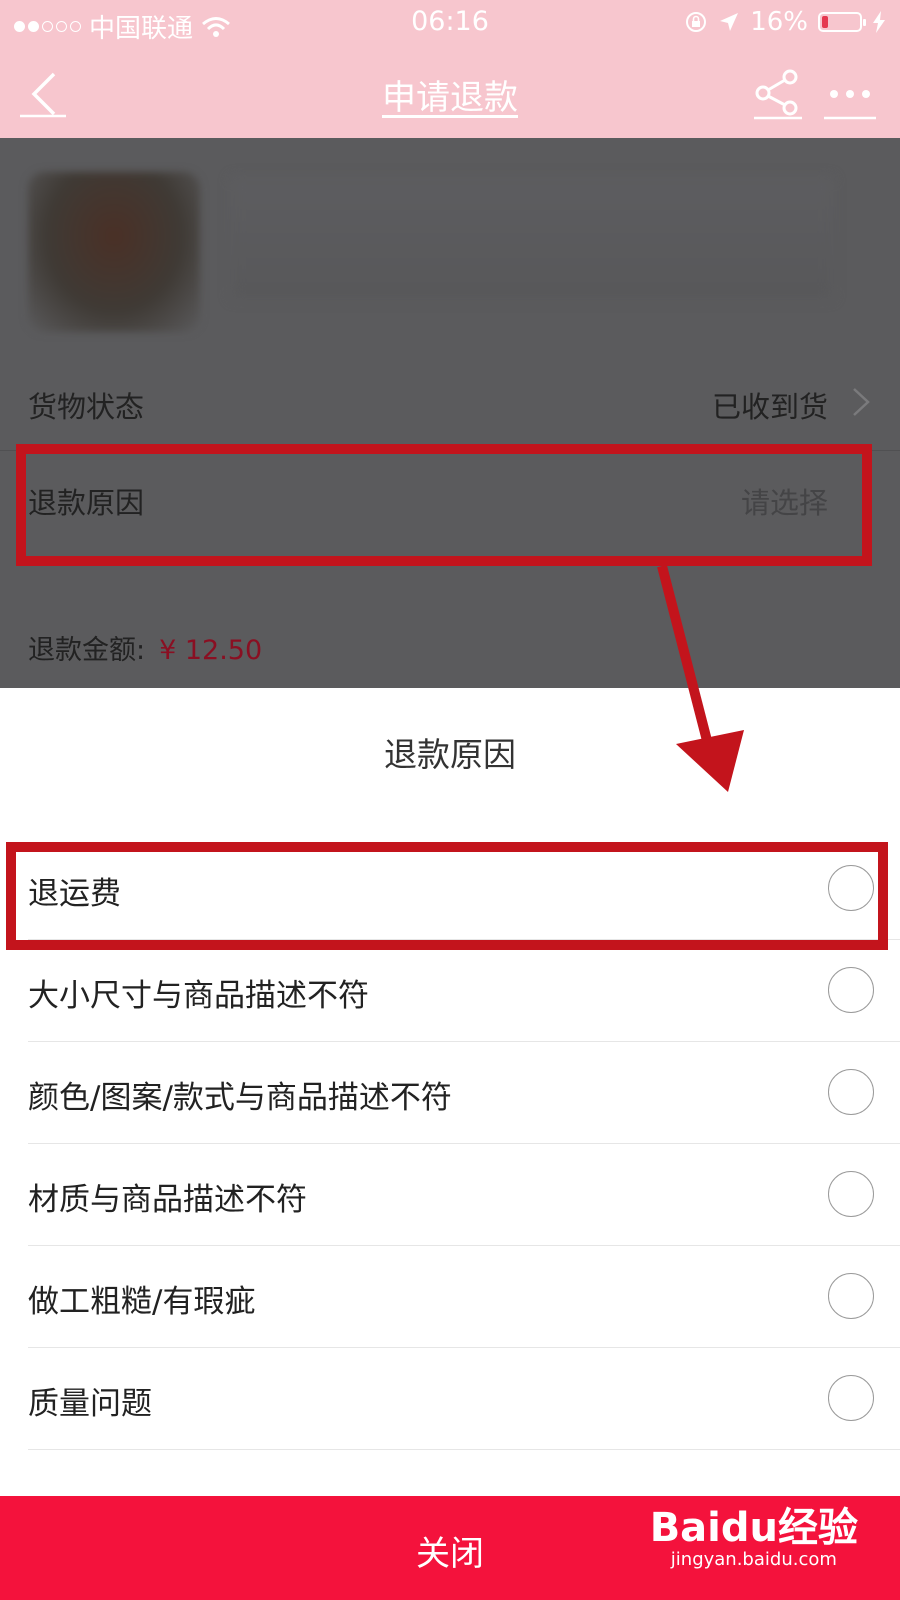 The height and width of the screenshot is (1600, 900). Describe the element at coordinates (842, 22) in the screenshot. I see `battery-icon` at that location.